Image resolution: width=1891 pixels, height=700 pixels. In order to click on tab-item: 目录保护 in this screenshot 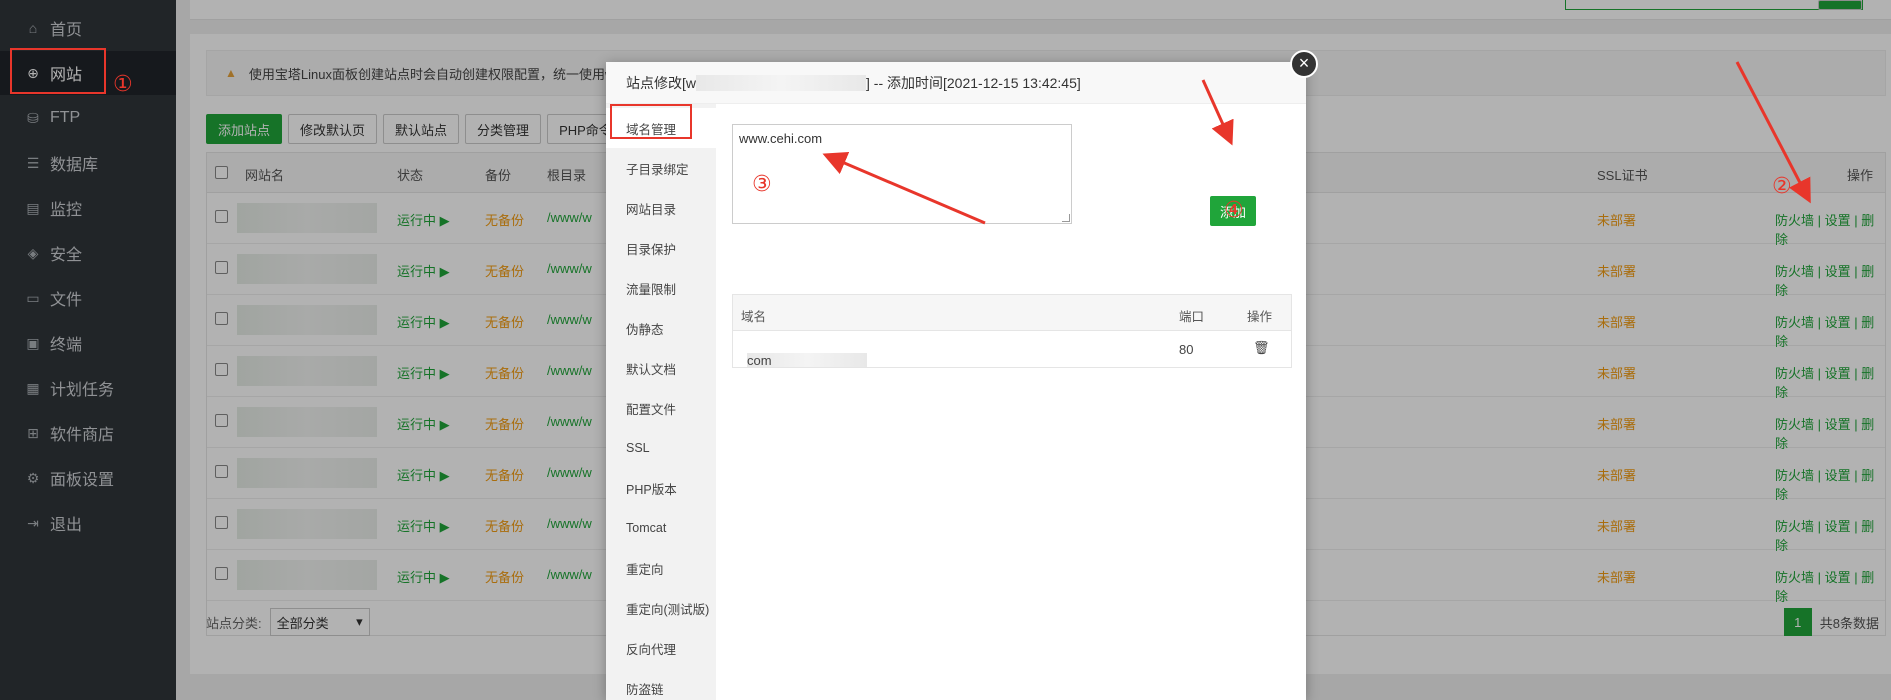, I will do `click(661, 248)`.